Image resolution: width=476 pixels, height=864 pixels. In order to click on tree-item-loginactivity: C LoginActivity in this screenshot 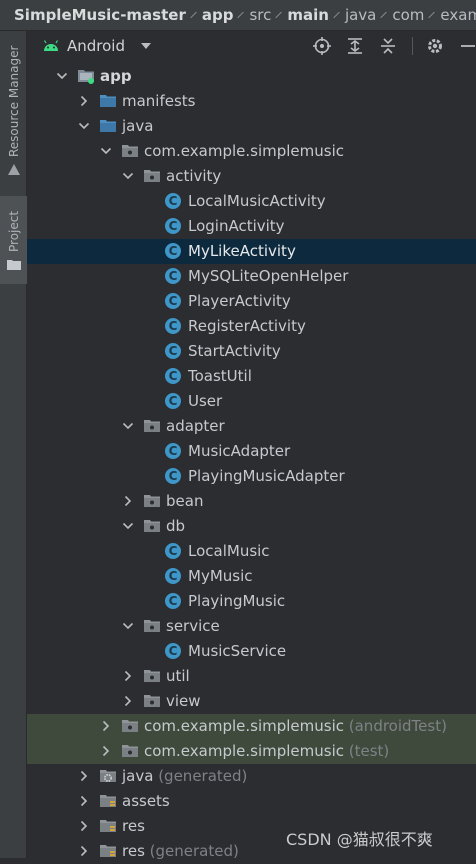, I will do `click(251, 226)`.